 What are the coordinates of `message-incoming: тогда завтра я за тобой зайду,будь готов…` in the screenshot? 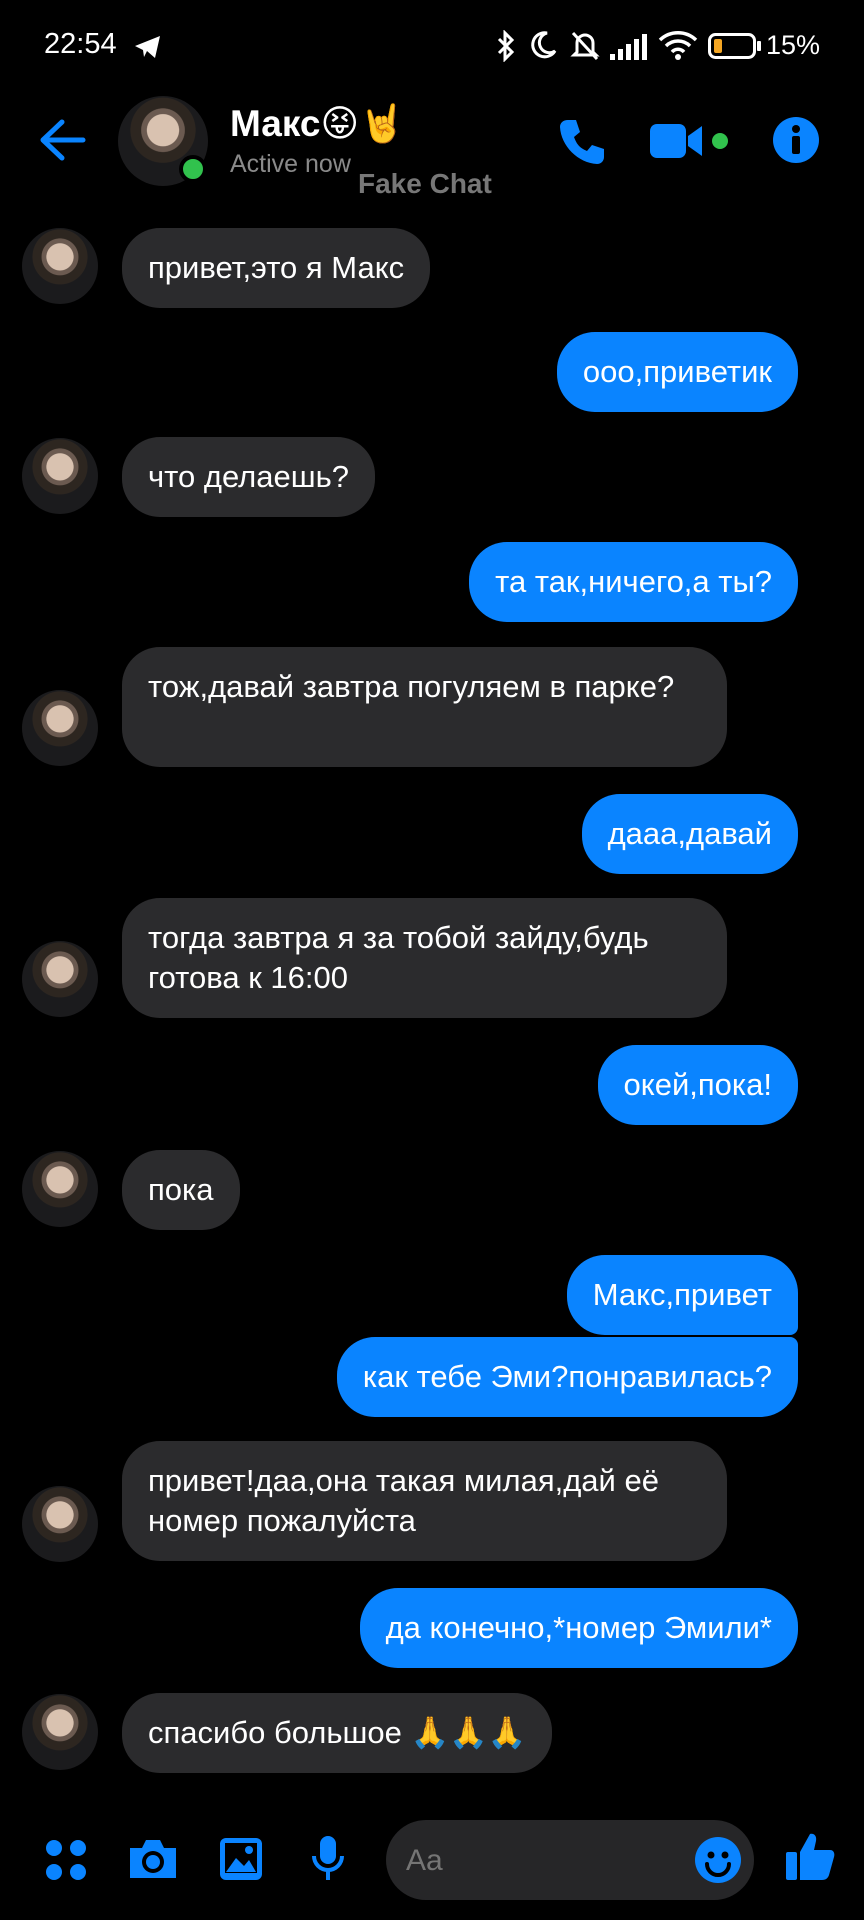 It's located at (424, 958).